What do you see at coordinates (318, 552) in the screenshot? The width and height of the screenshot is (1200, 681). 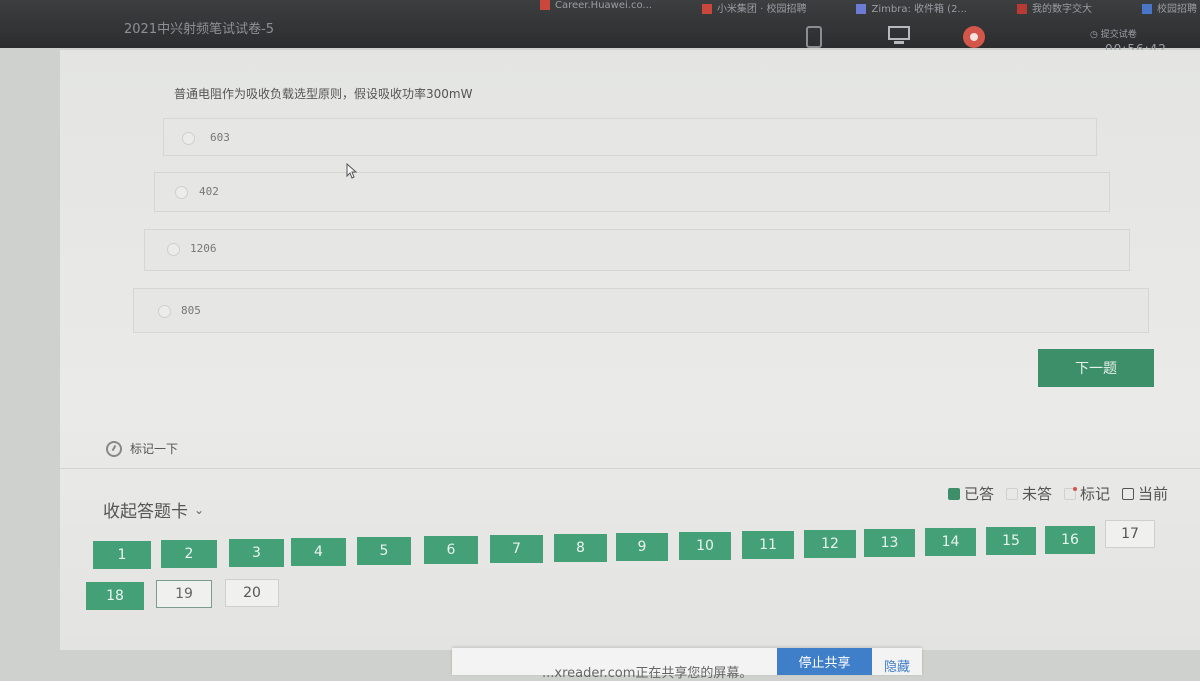 I see `question-number-button: 4` at bounding box center [318, 552].